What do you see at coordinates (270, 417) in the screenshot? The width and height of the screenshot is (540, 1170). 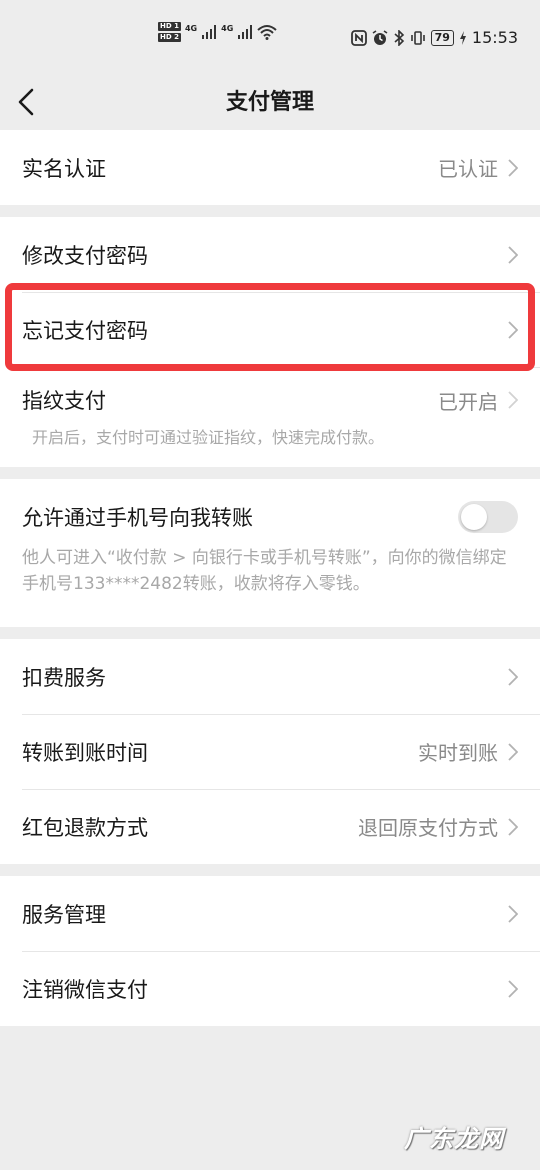 I see `fingerprint-row: 指纹支付 已开启 开启后，支付时可通过验证指纹，快速完成付款。` at bounding box center [270, 417].